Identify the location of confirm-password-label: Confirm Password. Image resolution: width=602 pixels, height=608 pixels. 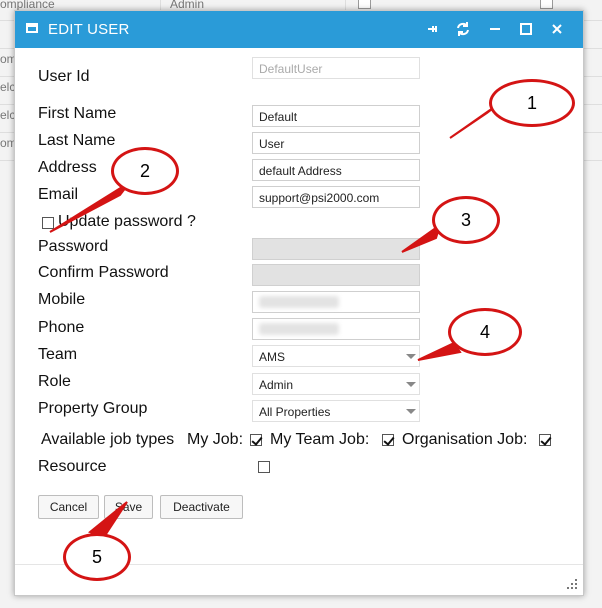
(103, 272).